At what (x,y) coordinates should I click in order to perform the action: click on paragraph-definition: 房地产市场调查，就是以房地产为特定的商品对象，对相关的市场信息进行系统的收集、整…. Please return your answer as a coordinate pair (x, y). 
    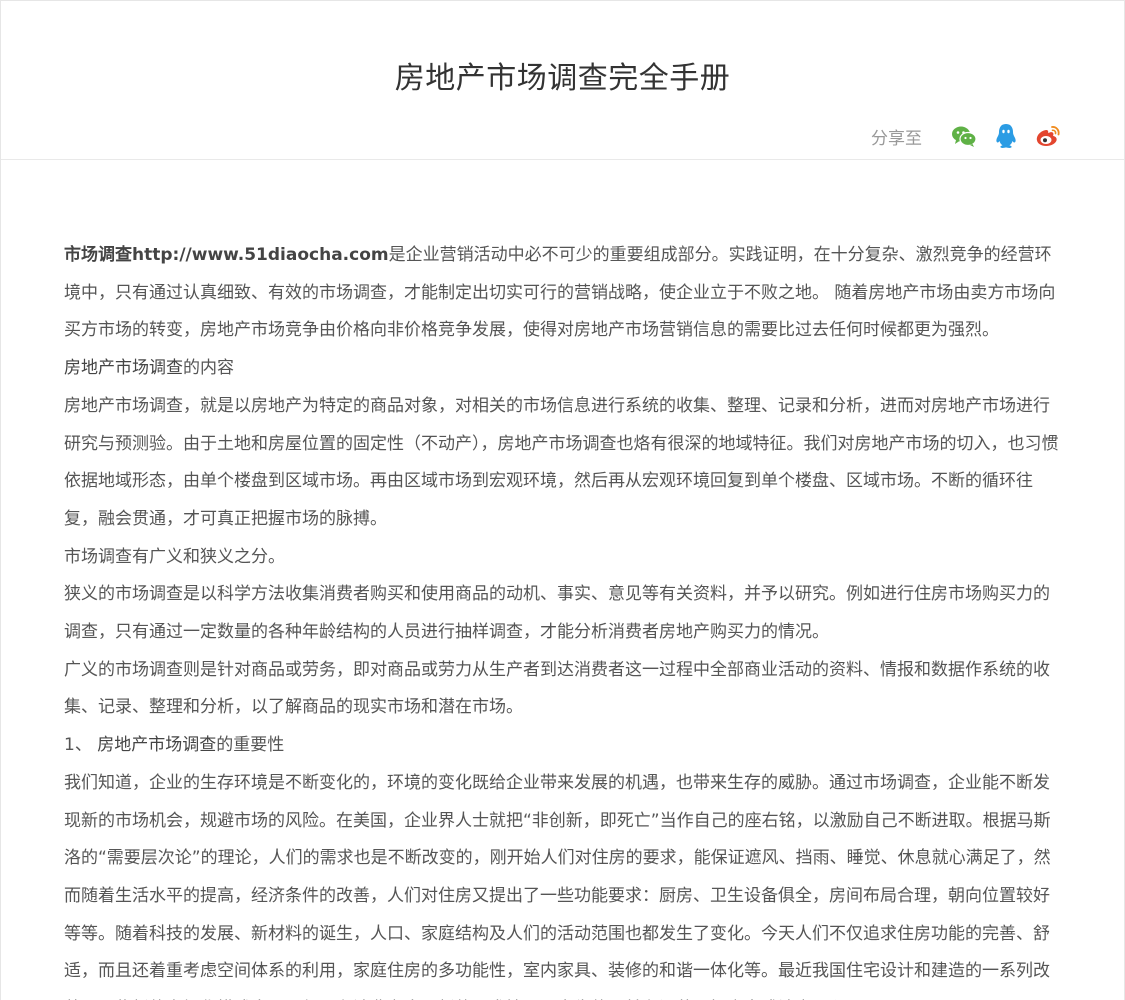
    Looking at the image, I should click on (561, 462).